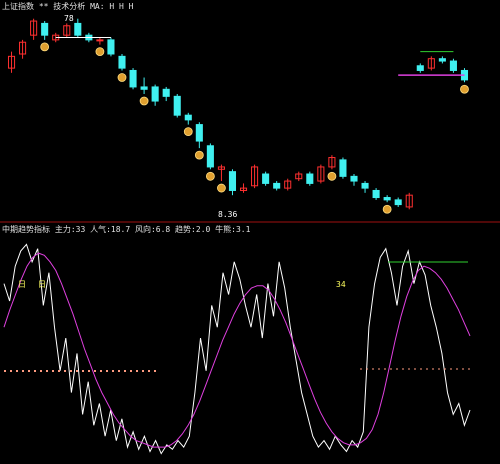  What do you see at coordinates (68, 6) in the screenshot?
I see `top-panel-header: 上证指数 ** 技术分析 MA: H H H` at bounding box center [68, 6].